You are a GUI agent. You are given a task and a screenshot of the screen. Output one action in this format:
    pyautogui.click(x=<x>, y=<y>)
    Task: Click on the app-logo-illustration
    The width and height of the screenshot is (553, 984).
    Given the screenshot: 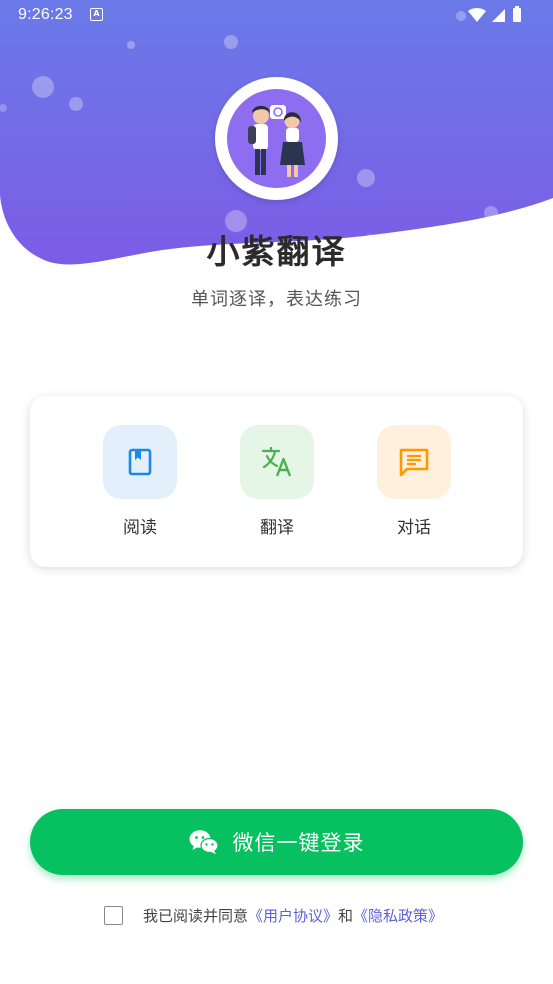 What is the action you would take?
    pyautogui.click(x=276, y=138)
    